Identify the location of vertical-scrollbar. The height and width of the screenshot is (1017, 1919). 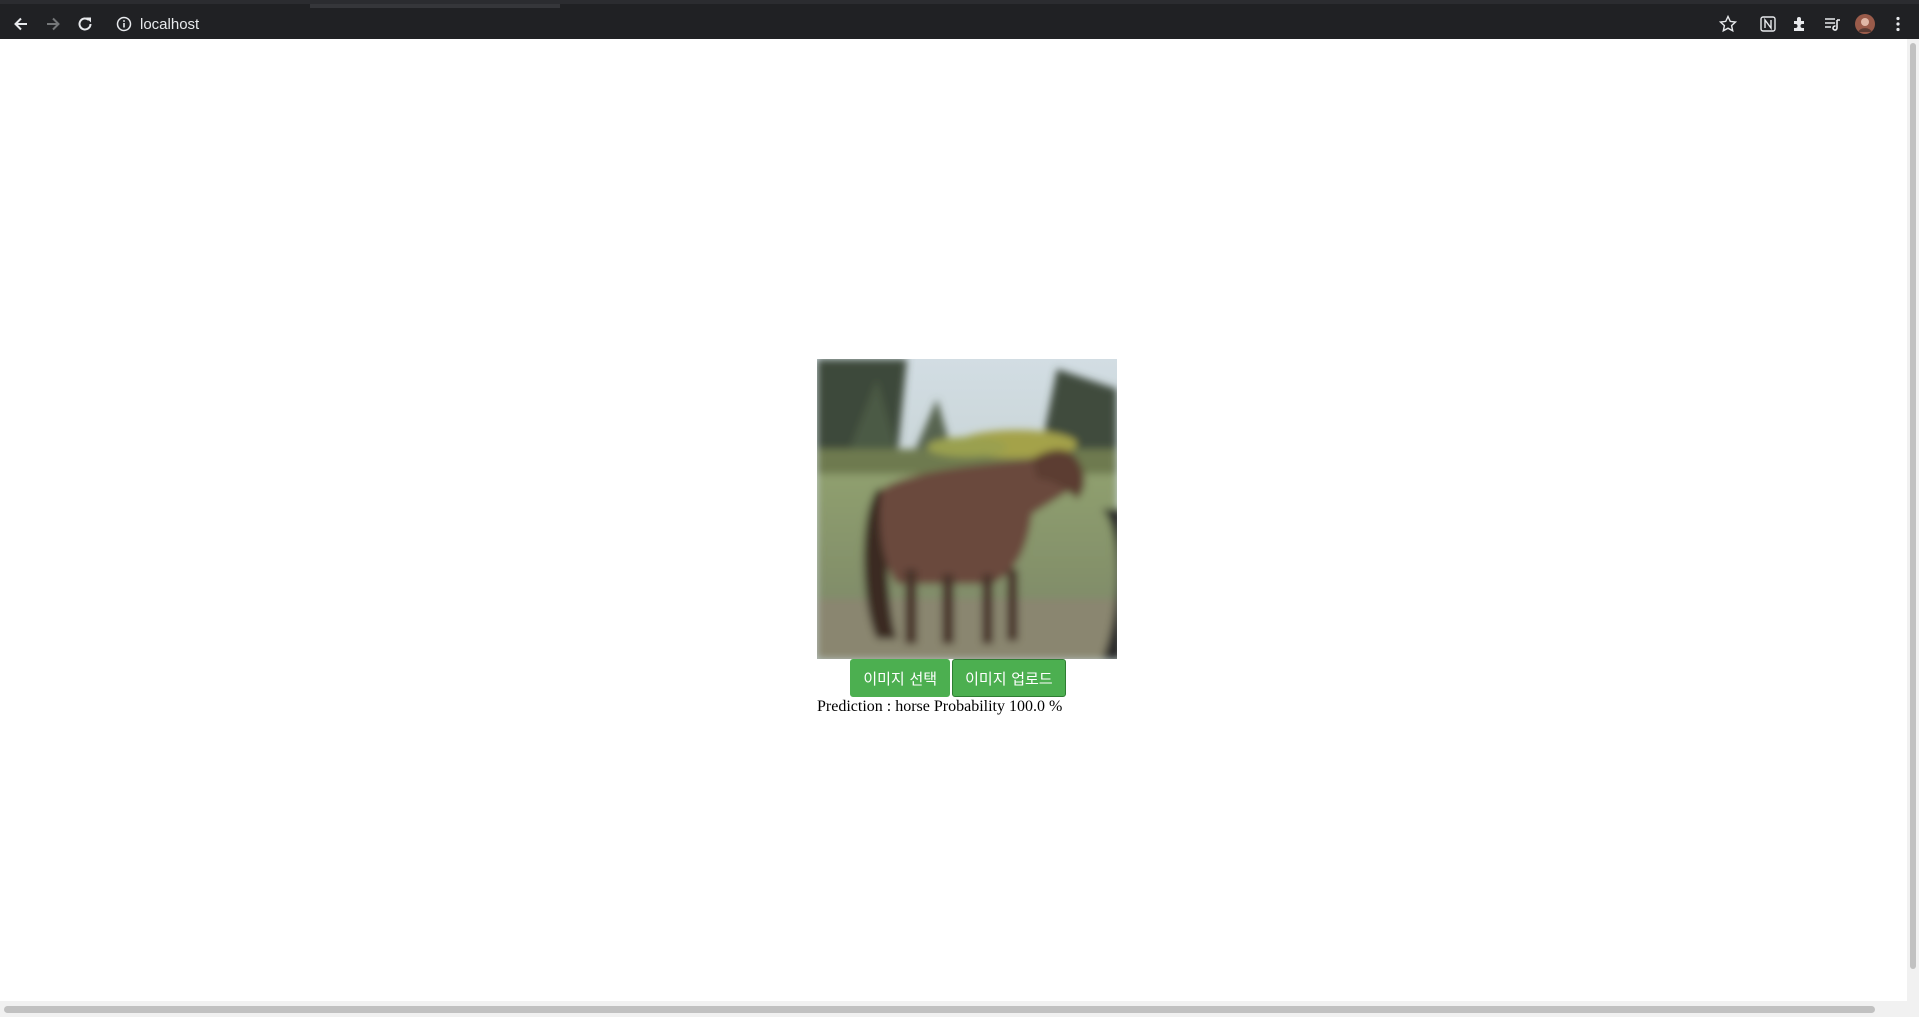
(1913, 520).